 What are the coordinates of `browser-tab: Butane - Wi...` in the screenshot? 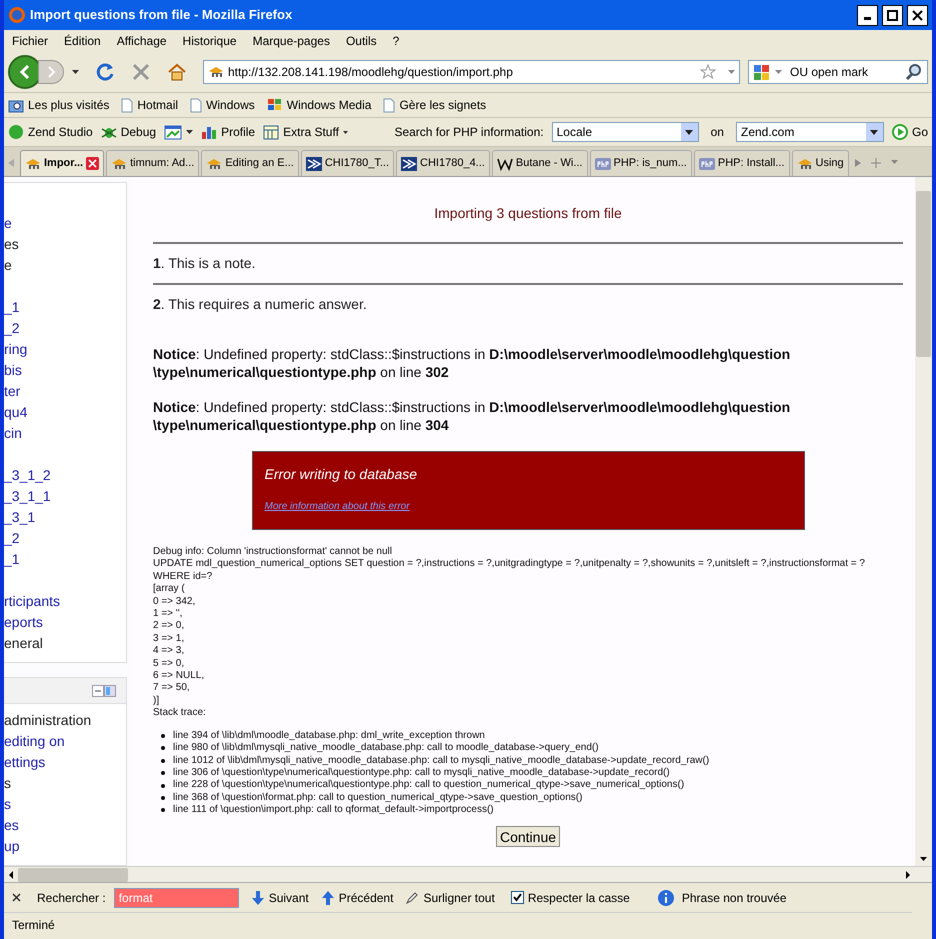 It's located at (540, 163).